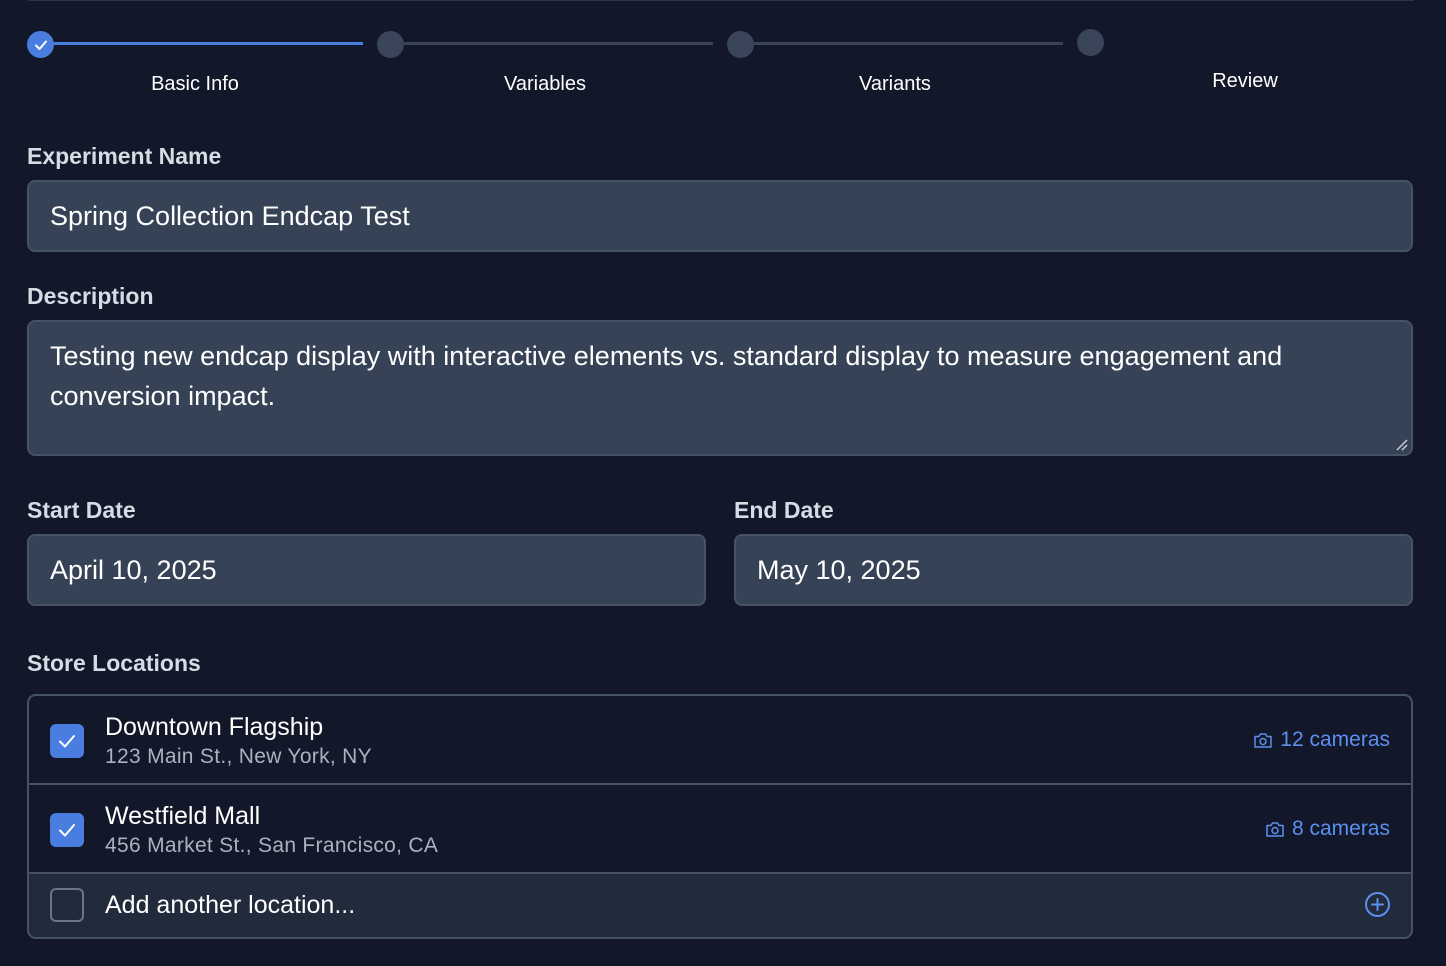 Image resolution: width=1446 pixels, height=966 pixels. What do you see at coordinates (895, 84) in the screenshot?
I see `step-variants-label: Variants` at bounding box center [895, 84].